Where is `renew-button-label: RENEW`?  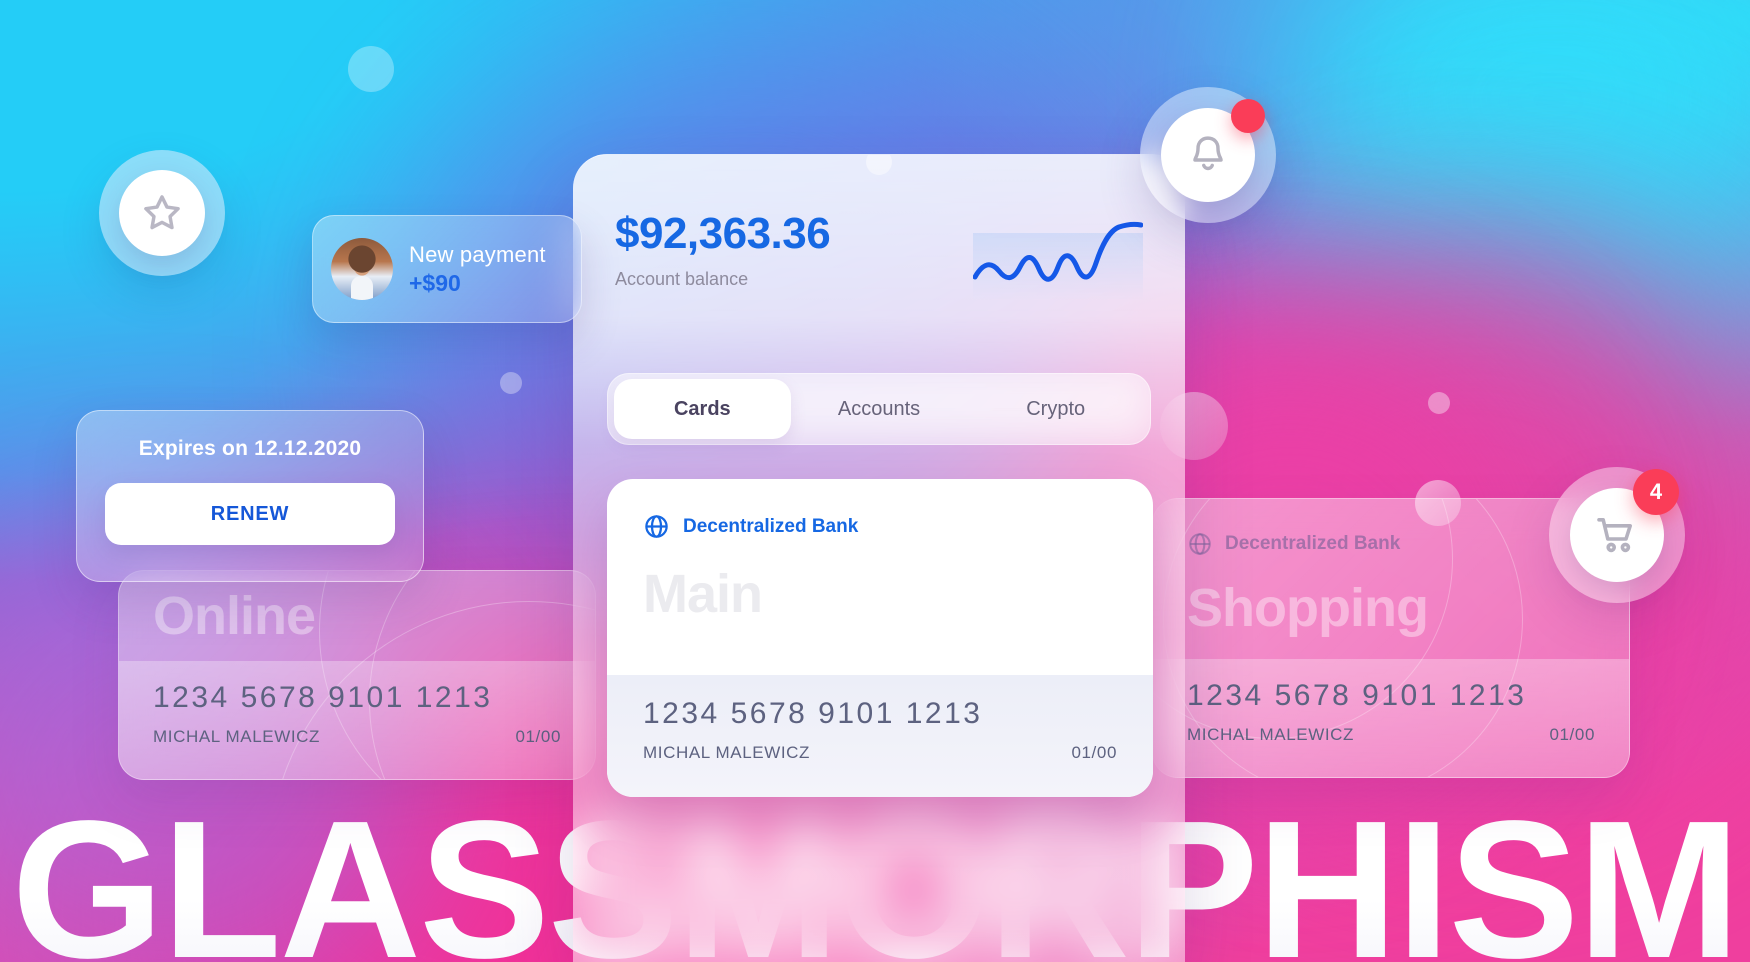 renew-button-label: RENEW is located at coordinates (250, 513).